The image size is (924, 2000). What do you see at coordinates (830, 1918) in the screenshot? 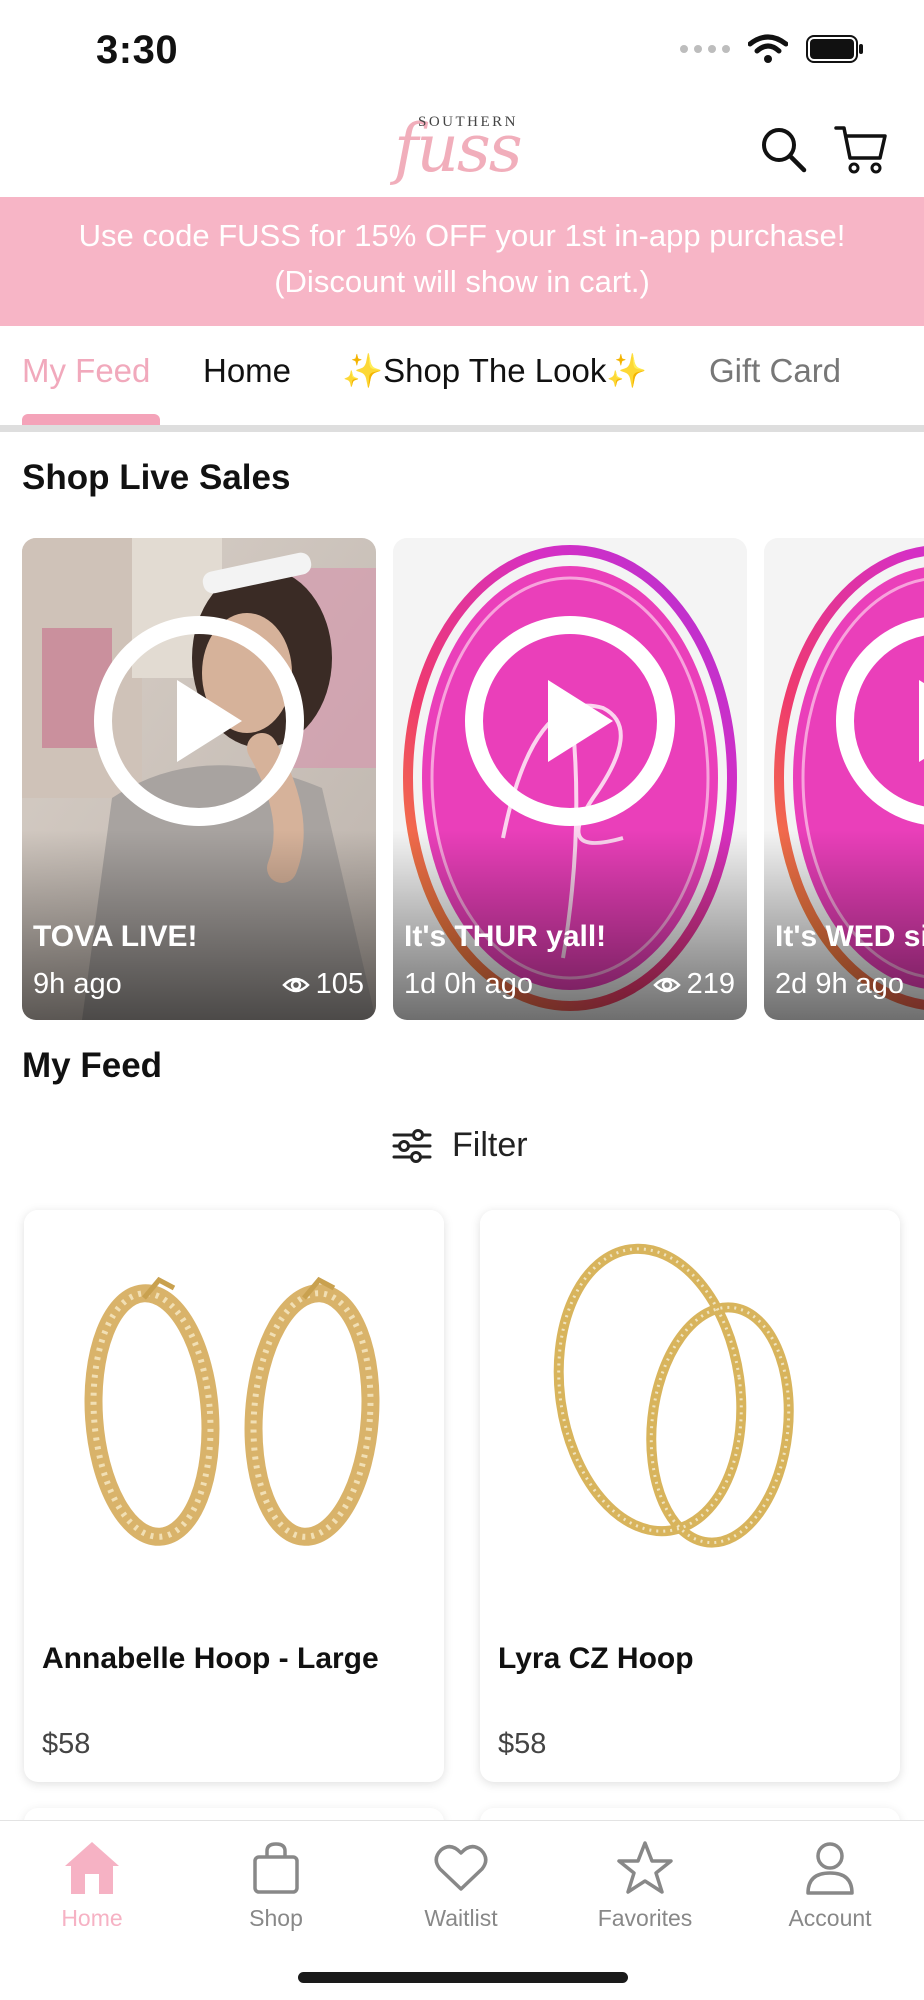
I see `nav-account-label: Account` at bounding box center [830, 1918].